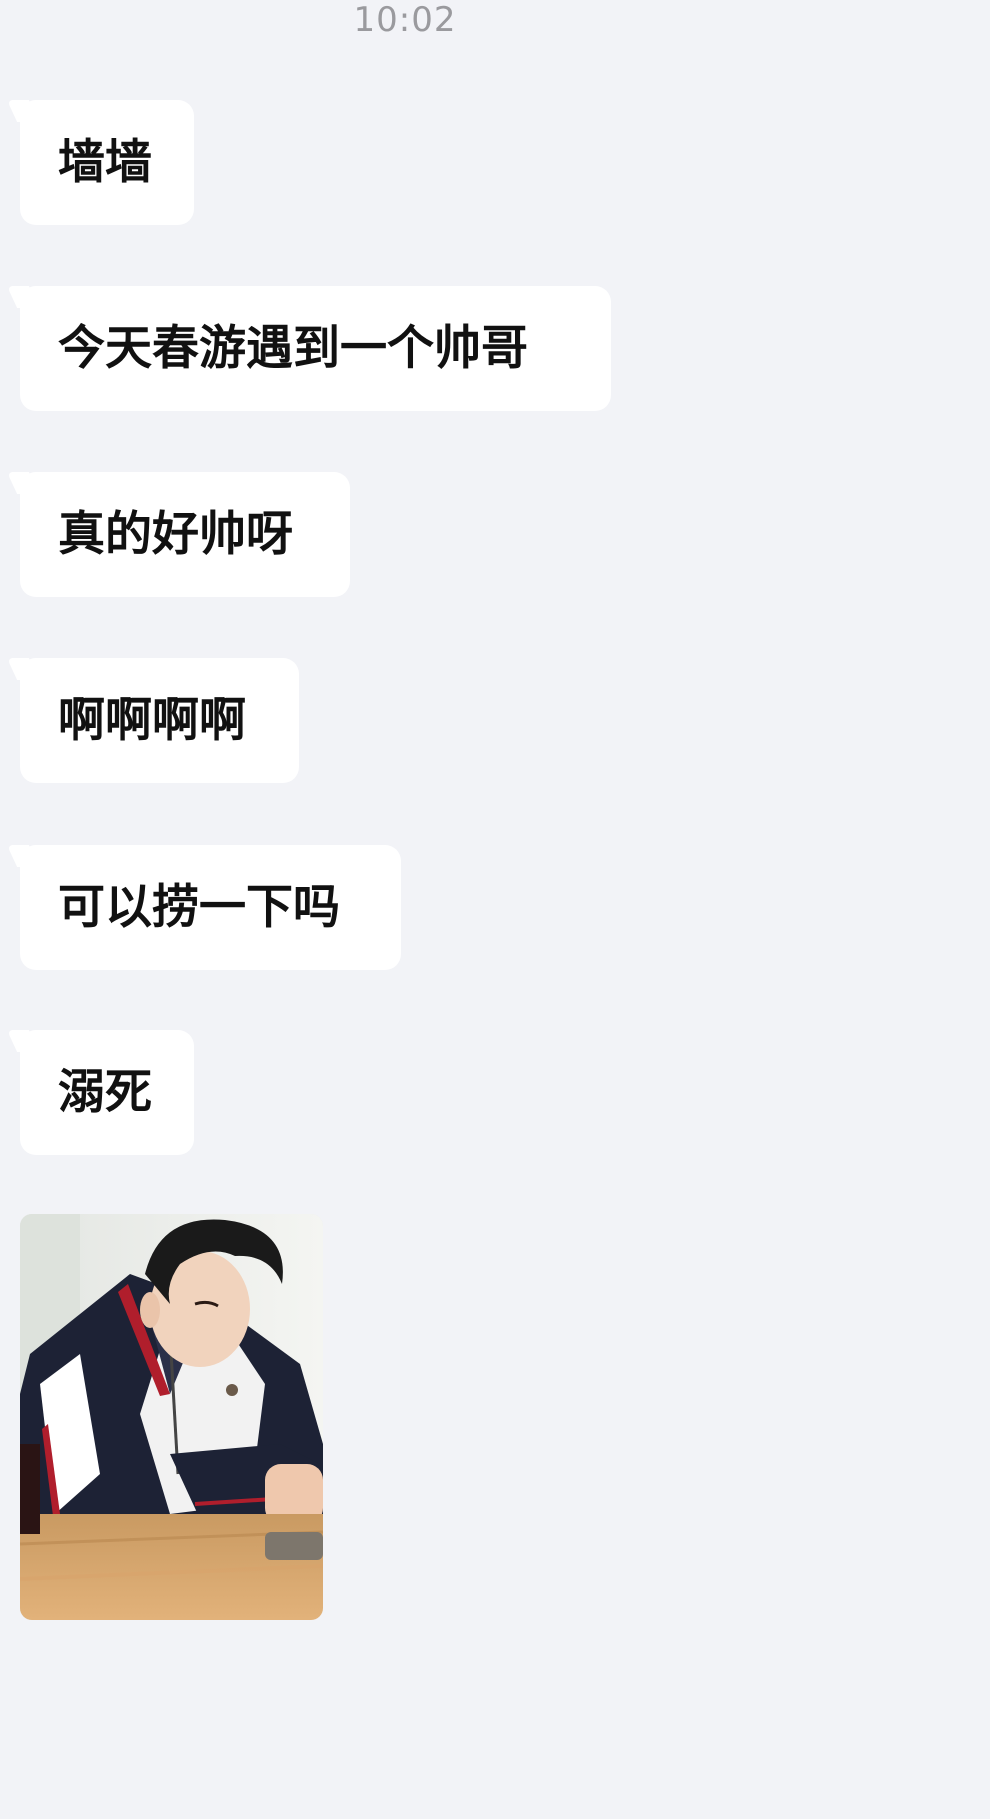 The height and width of the screenshot is (1819, 990). Describe the element at coordinates (152, 720) in the screenshot. I see `message-text: 啊啊啊啊` at that location.